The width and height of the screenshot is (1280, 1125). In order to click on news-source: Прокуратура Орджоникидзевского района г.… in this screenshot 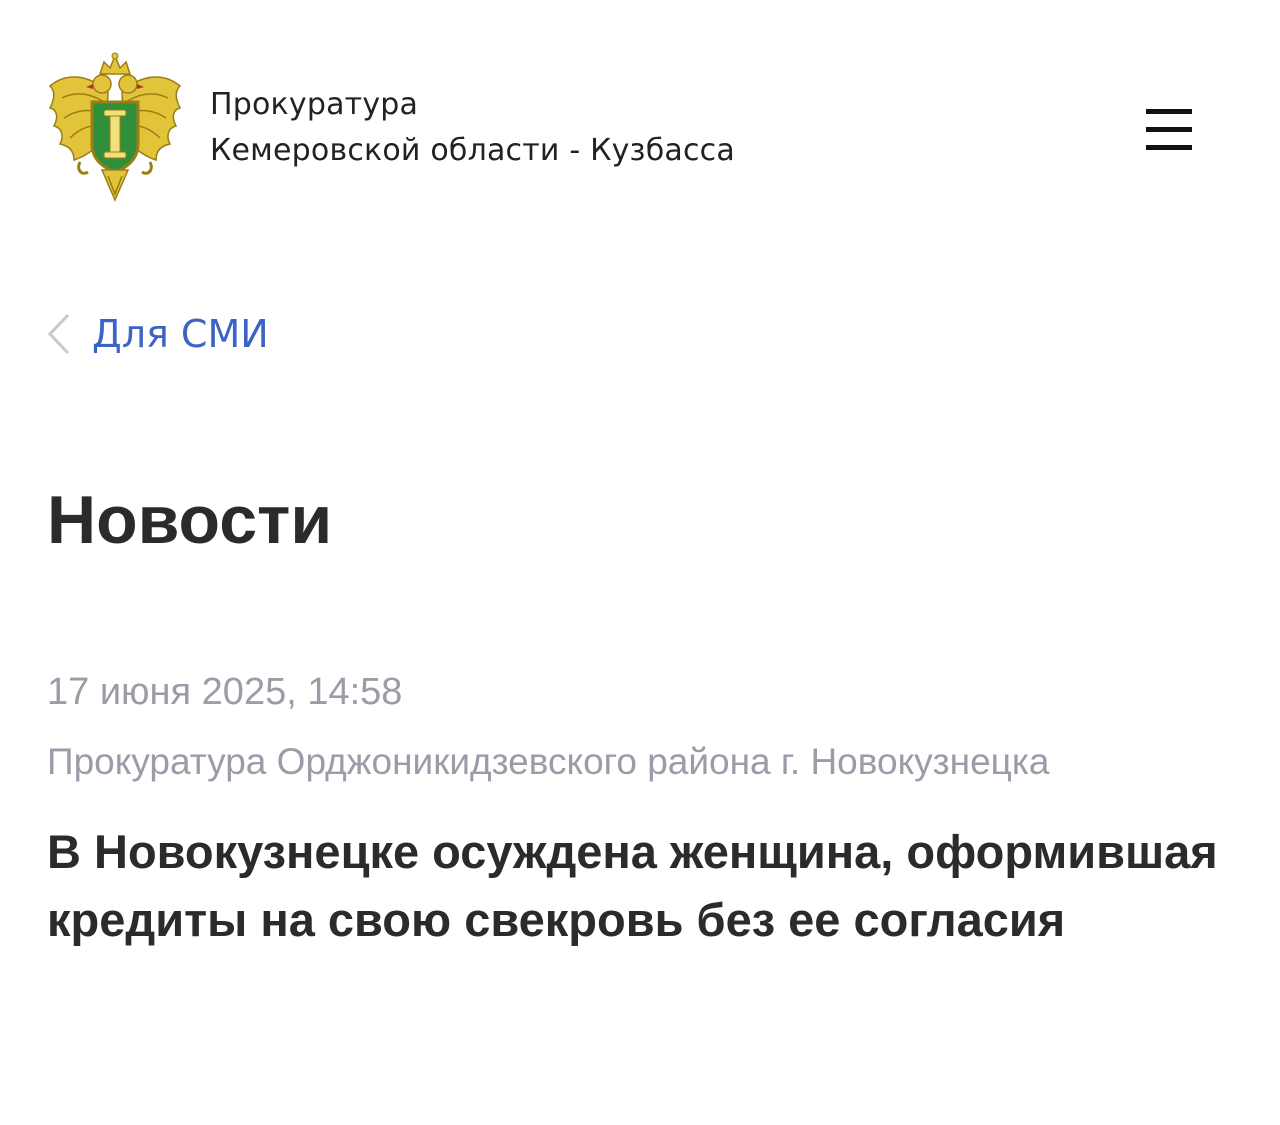, I will do `click(548, 761)`.